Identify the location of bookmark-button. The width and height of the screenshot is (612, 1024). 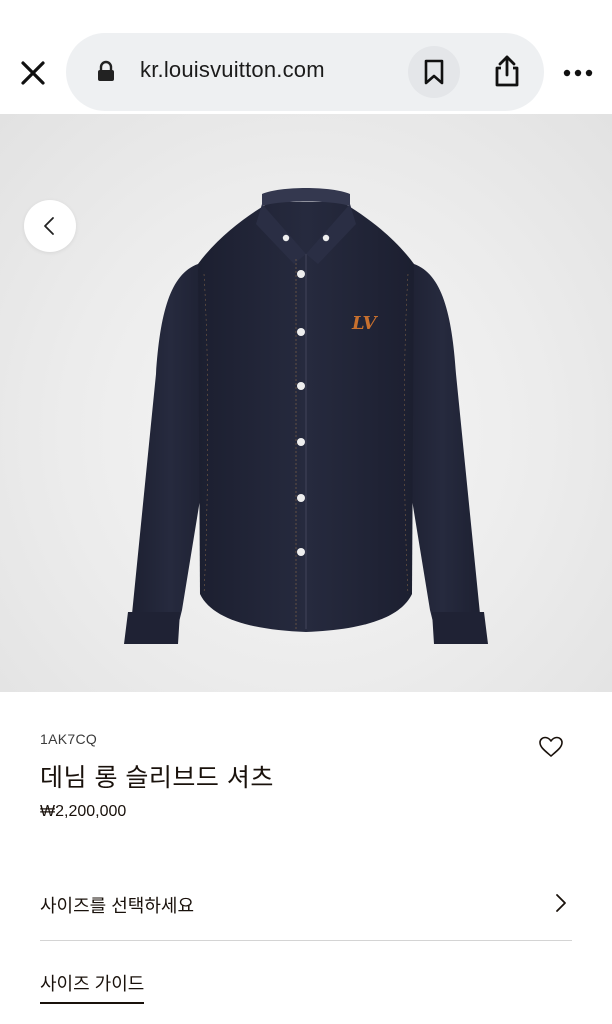
(434, 72).